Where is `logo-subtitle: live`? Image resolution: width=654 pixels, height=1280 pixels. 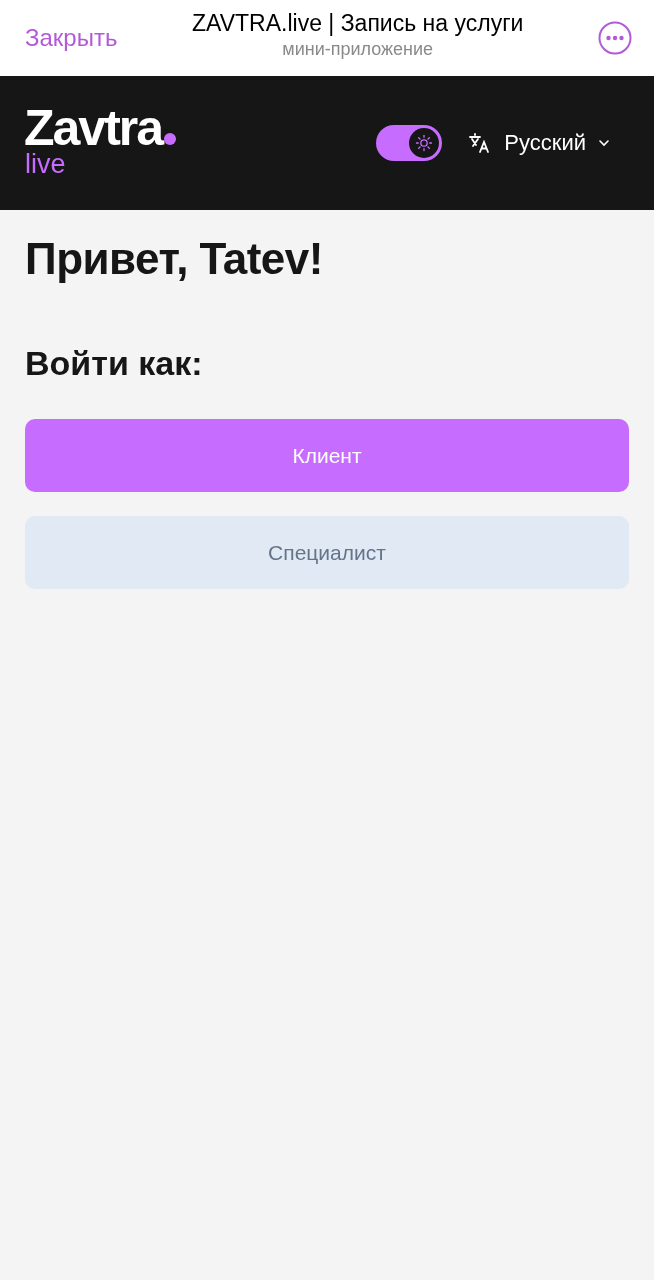 logo-subtitle: live is located at coordinates (46, 164).